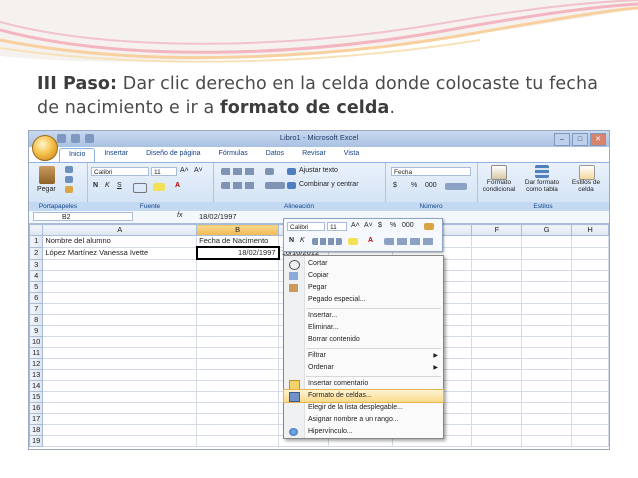 Image resolution: width=638 pixels, height=478 pixels. I want to click on row-header: 11, so click(36, 353).